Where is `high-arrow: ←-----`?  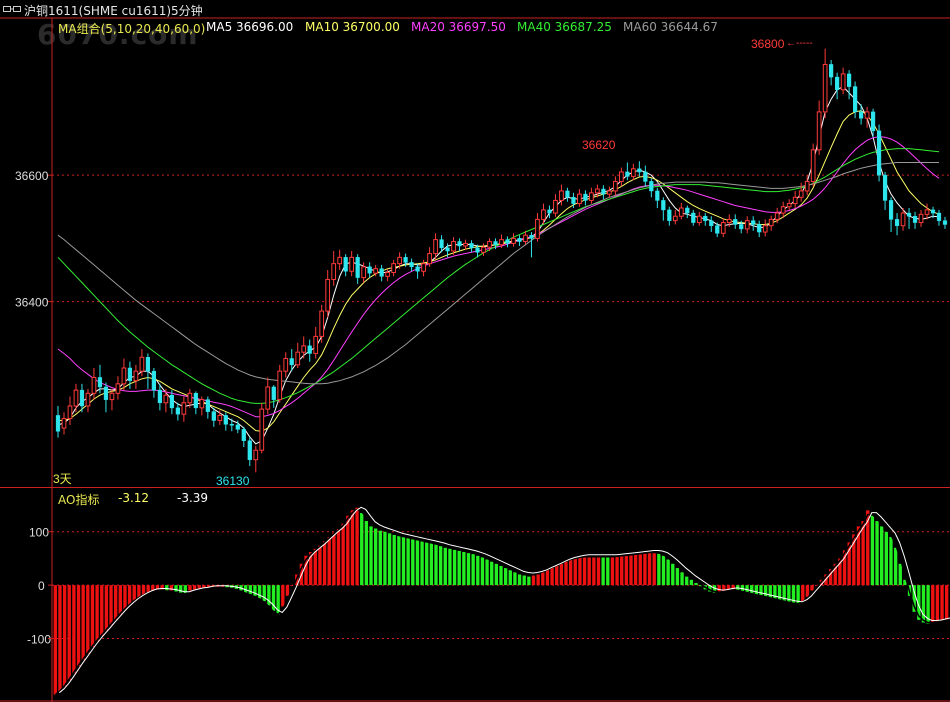
high-arrow: ←----- is located at coordinates (799, 43).